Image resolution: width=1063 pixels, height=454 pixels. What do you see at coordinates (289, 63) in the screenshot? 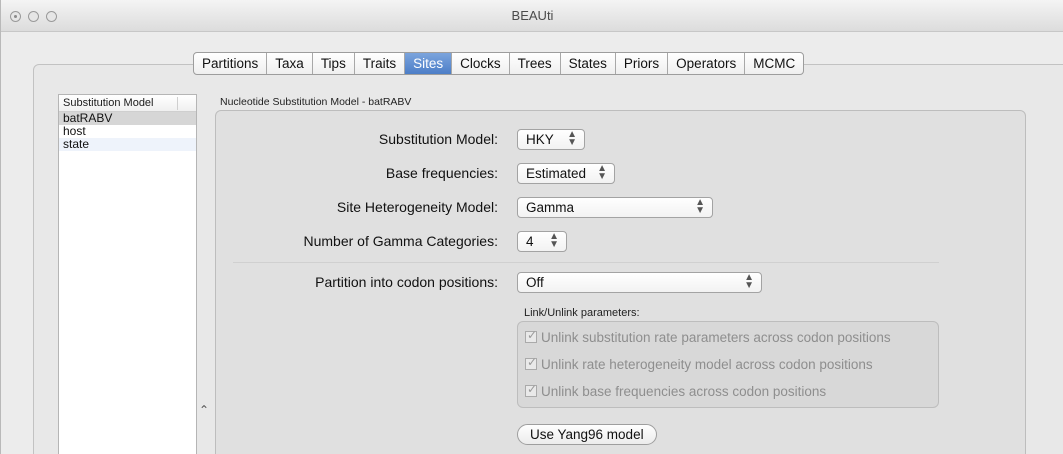
I see `tab-taxa: Taxa` at bounding box center [289, 63].